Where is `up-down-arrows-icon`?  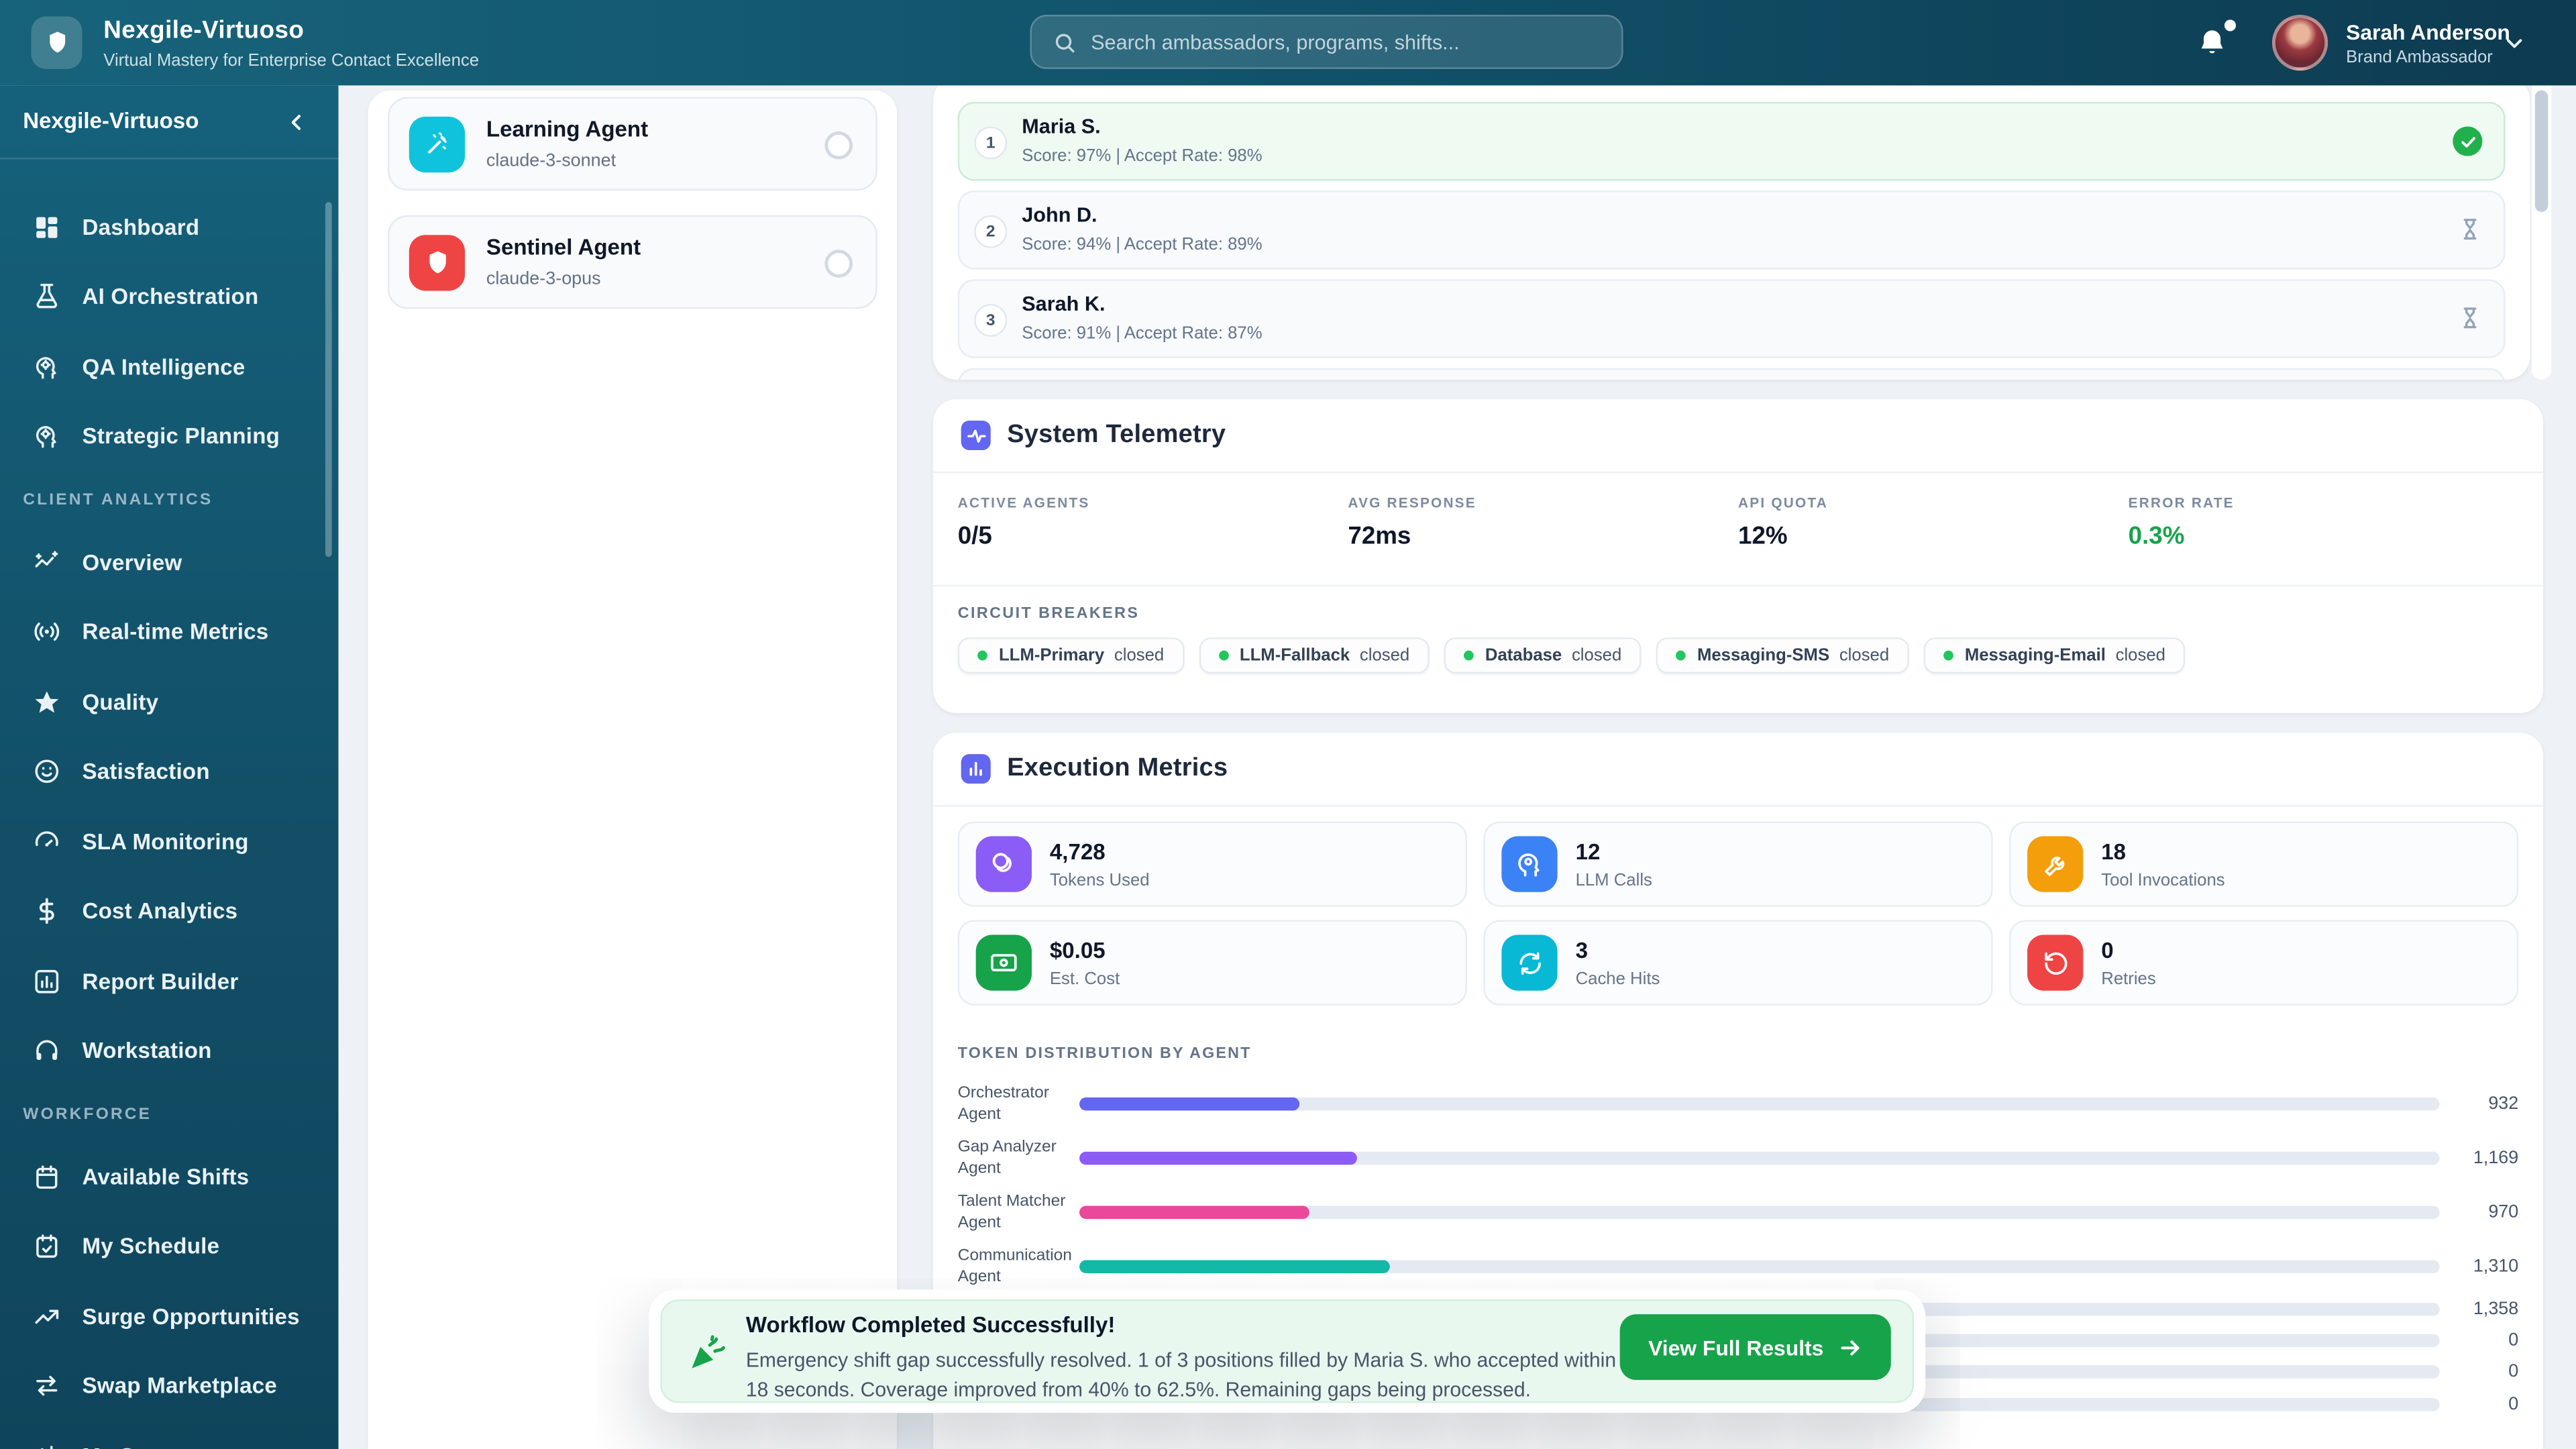 up-down-arrows-icon is located at coordinates (46, 1447).